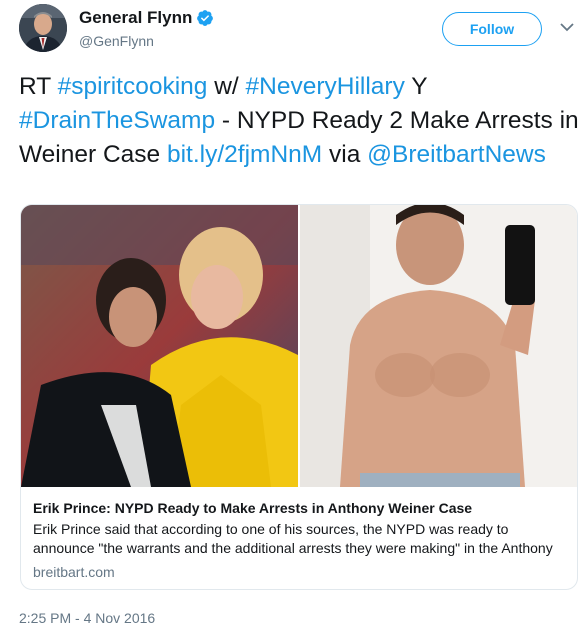 This screenshot has height=629, width=586. I want to click on mention-link: @BreitbartNews, so click(456, 154).